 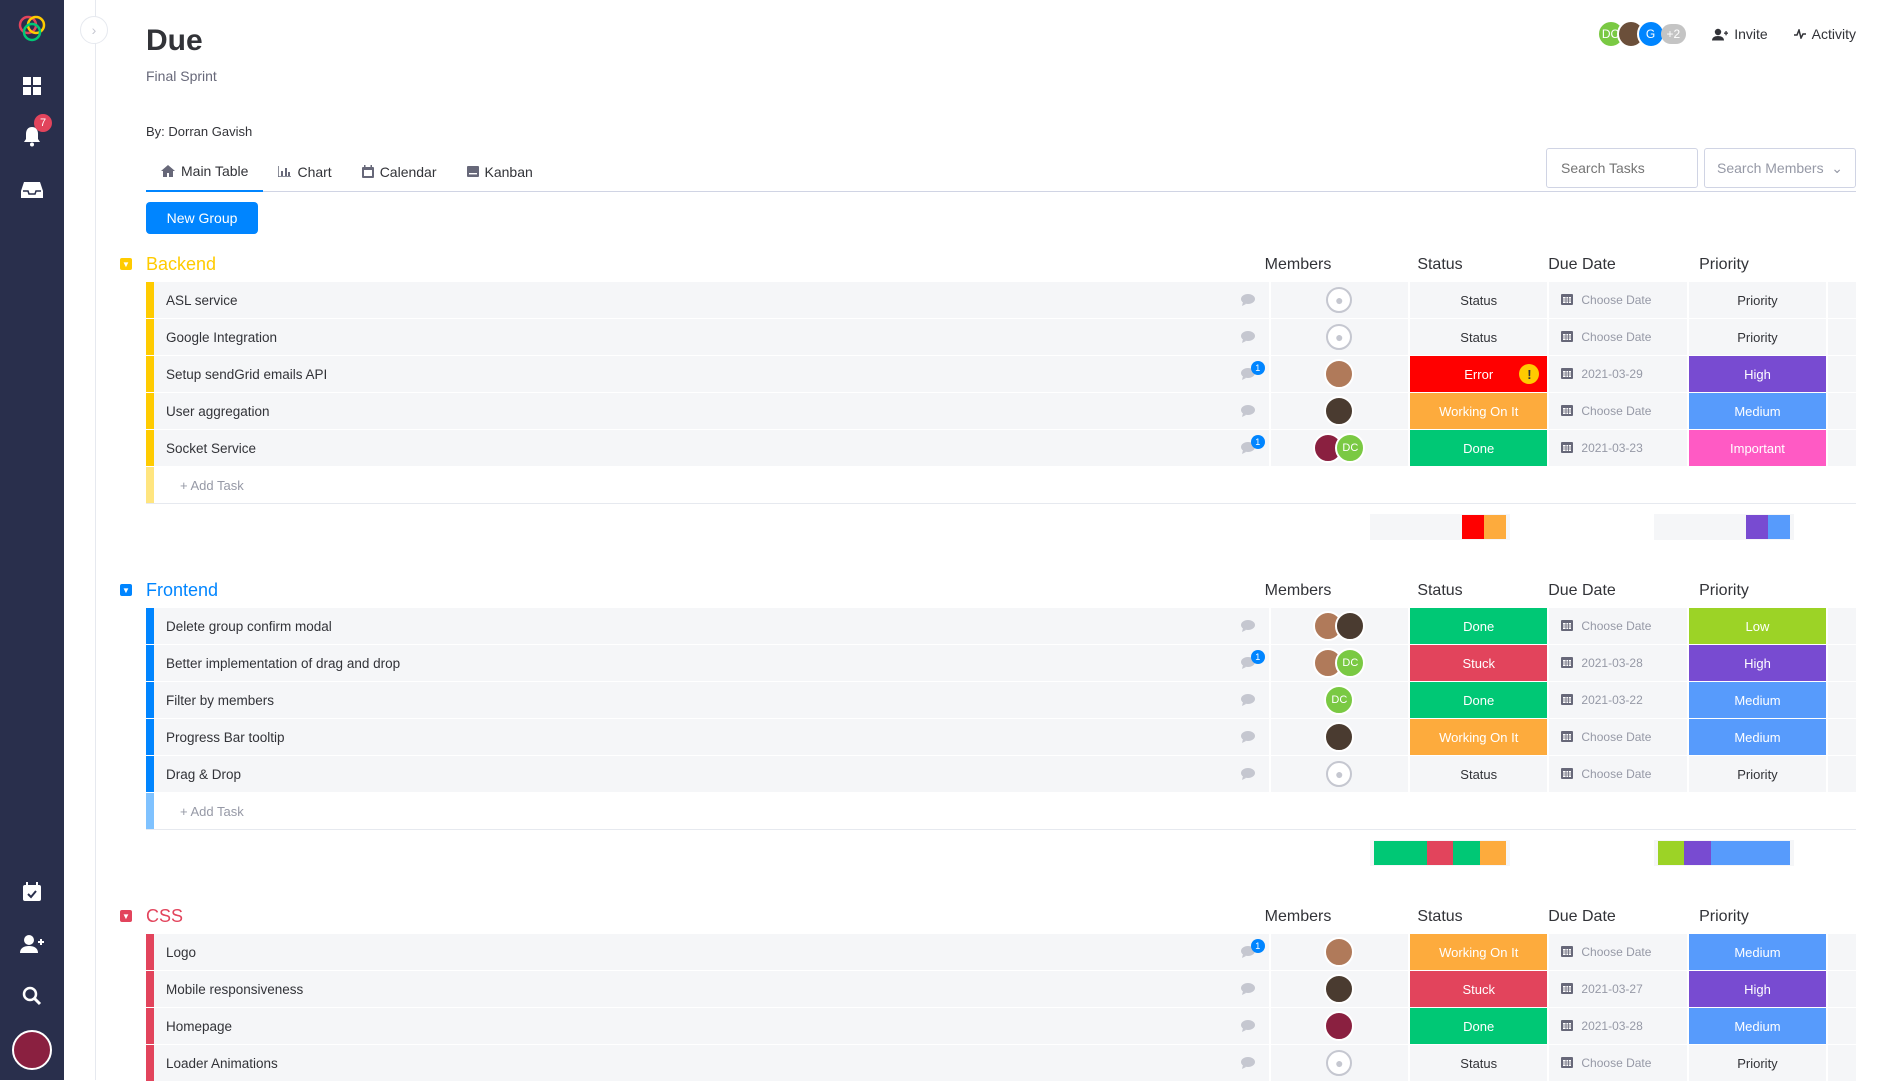 I want to click on activity-button: Activity, so click(x=1824, y=34).